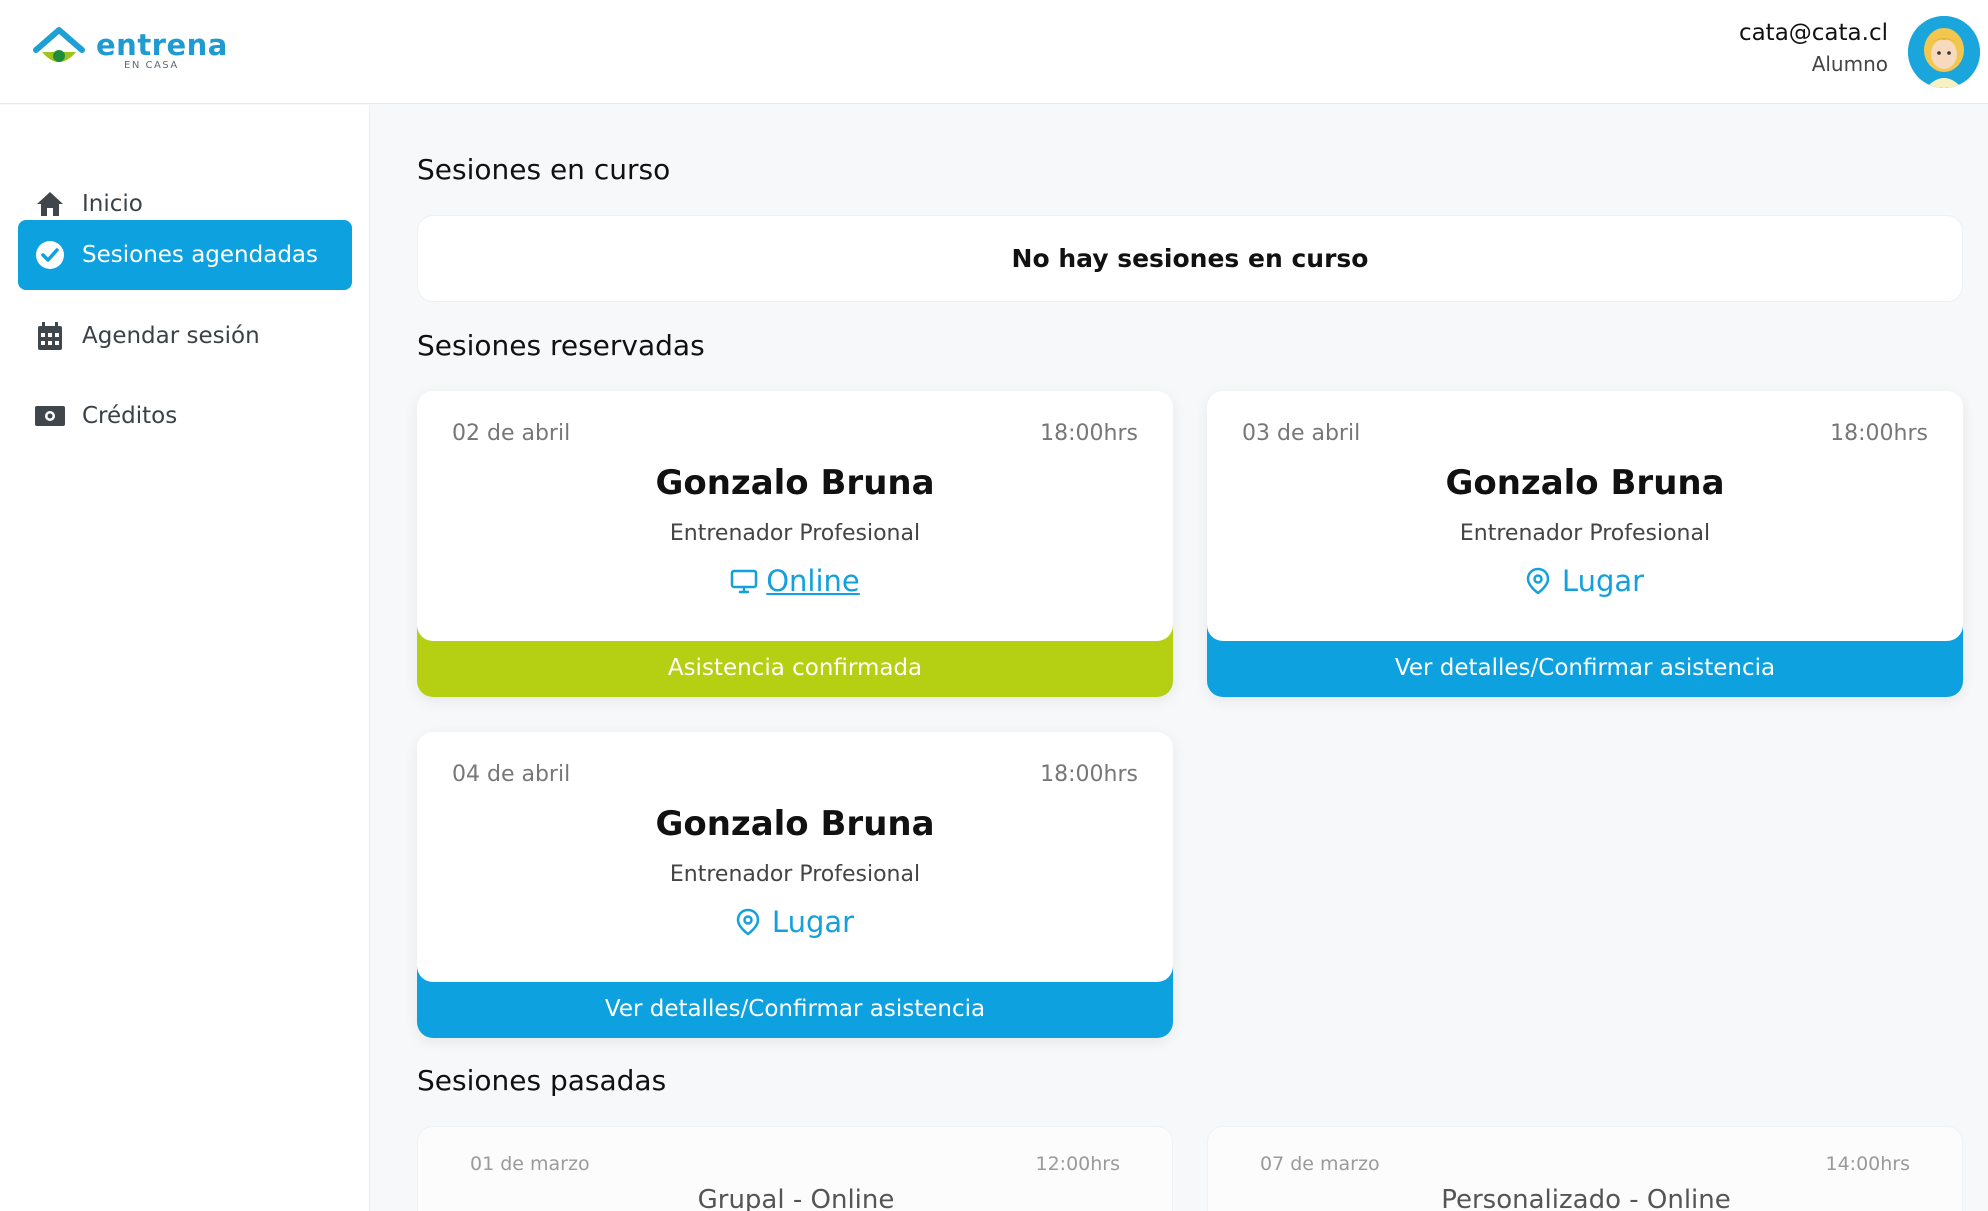 The width and height of the screenshot is (1988, 1211). What do you see at coordinates (1301, 433) in the screenshot?
I see `session-date: 03 de abril` at bounding box center [1301, 433].